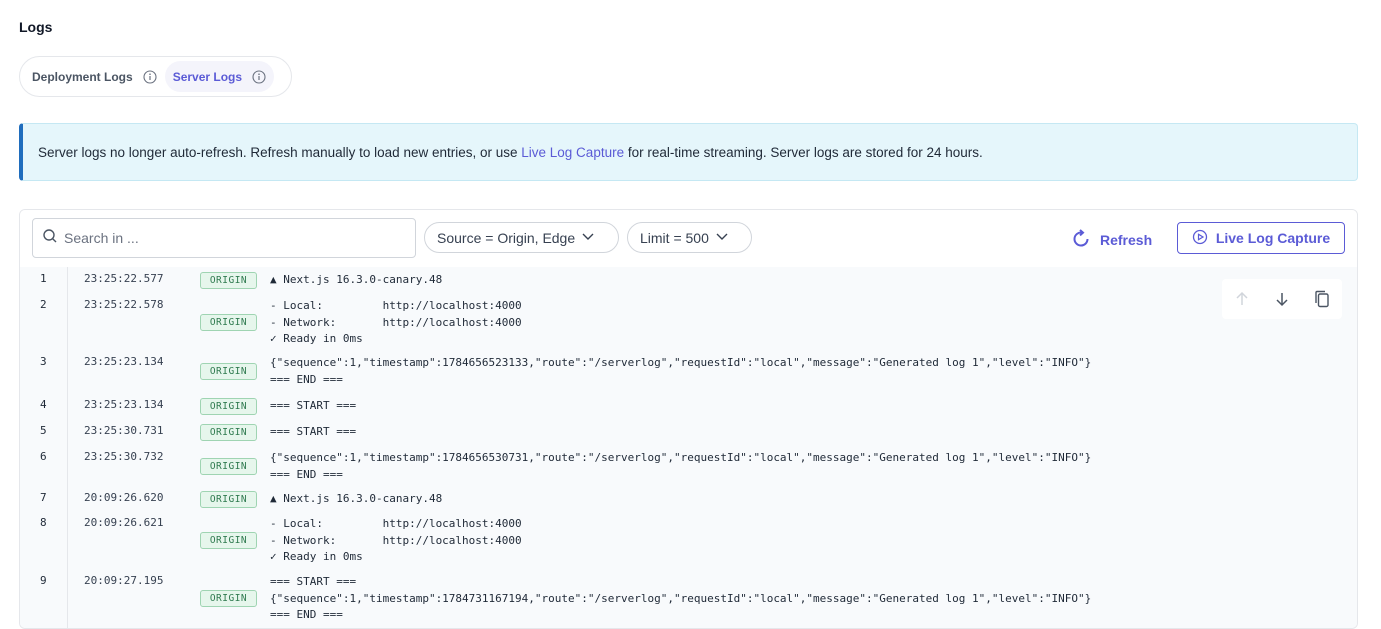 This screenshot has width=1381, height=629. Describe the element at coordinates (674, 237) in the screenshot. I see `limit-filter-label: Limit = 500` at that location.